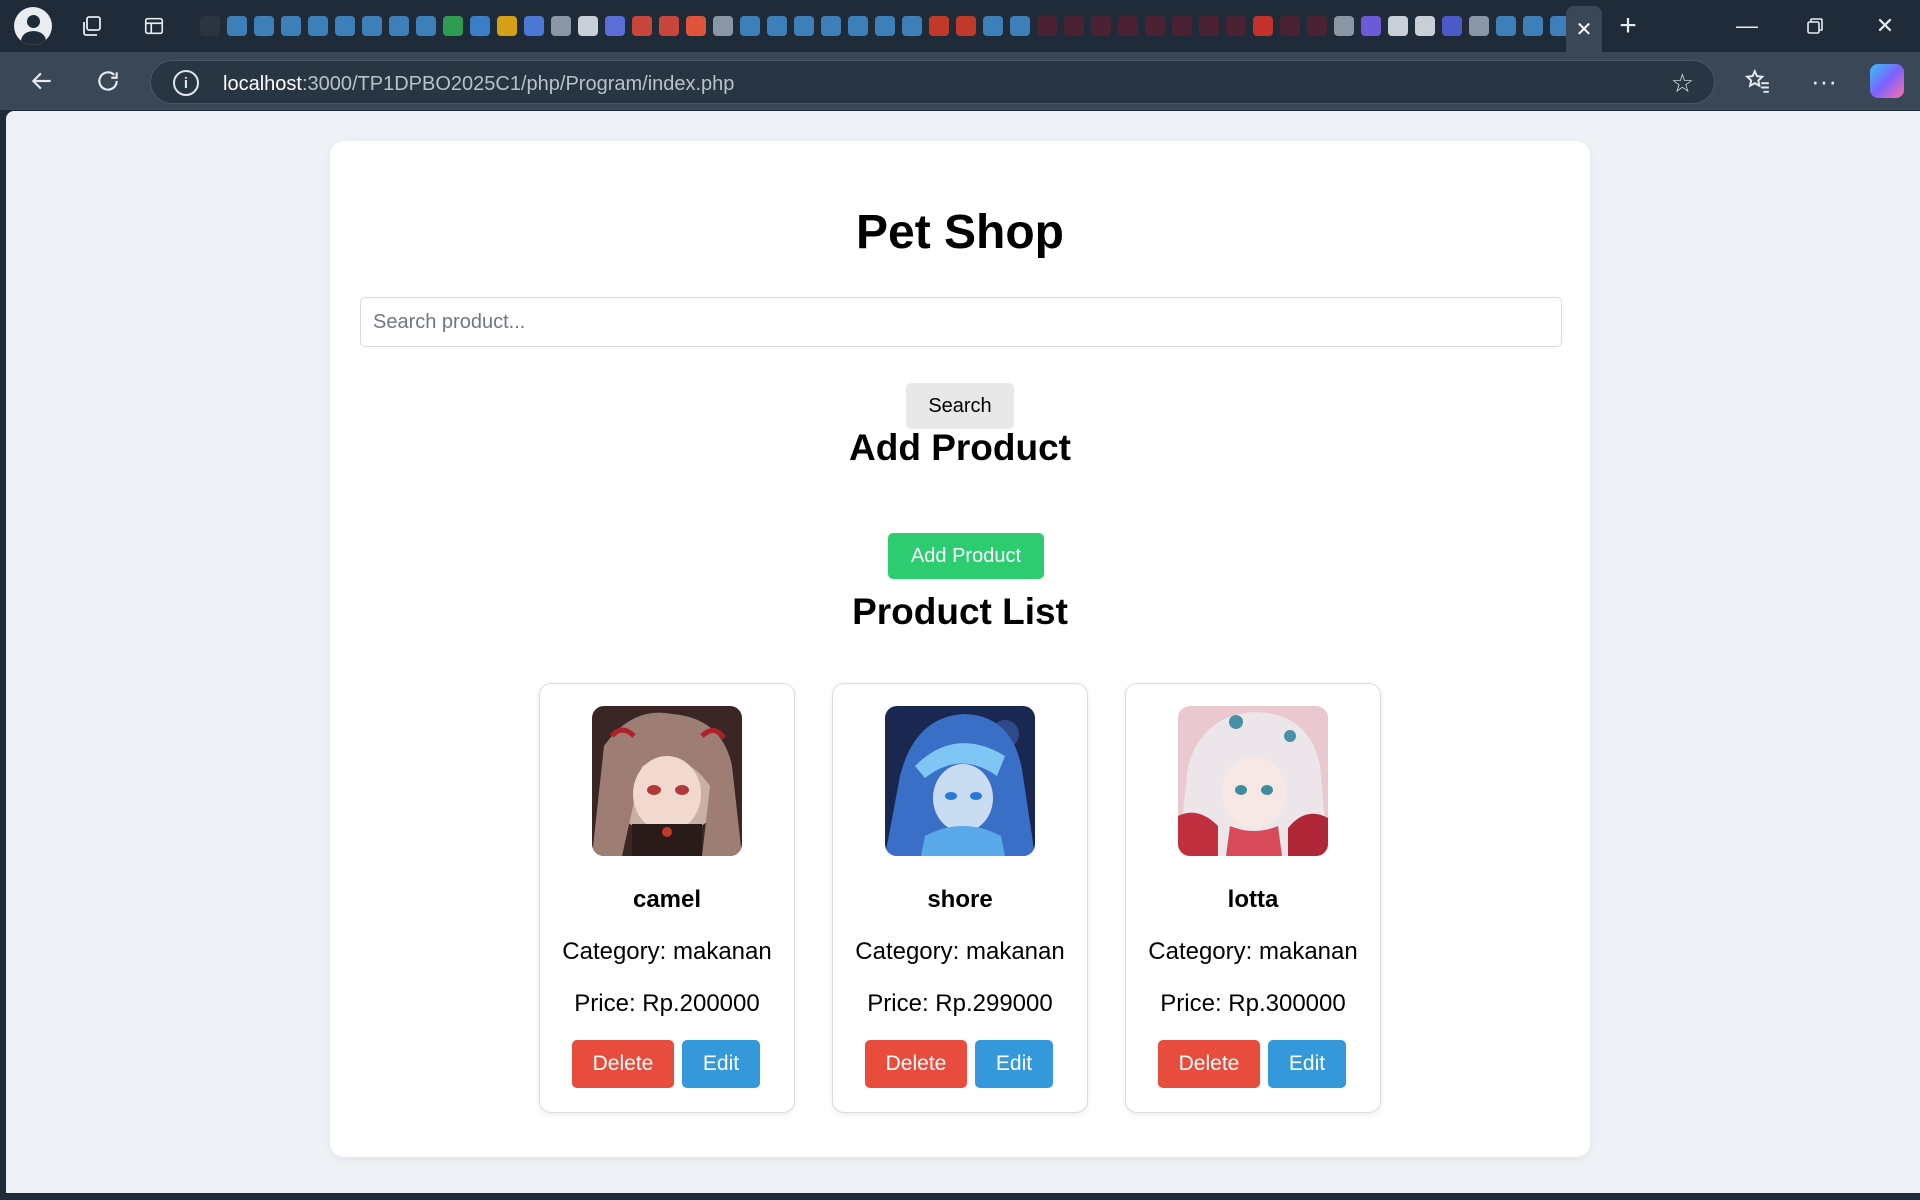 Image resolution: width=1920 pixels, height=1200 pixels. What do you see at coordinates (108, 81) in the screenshot?
I see `refresh-icon` at bounding box center [108, 81].